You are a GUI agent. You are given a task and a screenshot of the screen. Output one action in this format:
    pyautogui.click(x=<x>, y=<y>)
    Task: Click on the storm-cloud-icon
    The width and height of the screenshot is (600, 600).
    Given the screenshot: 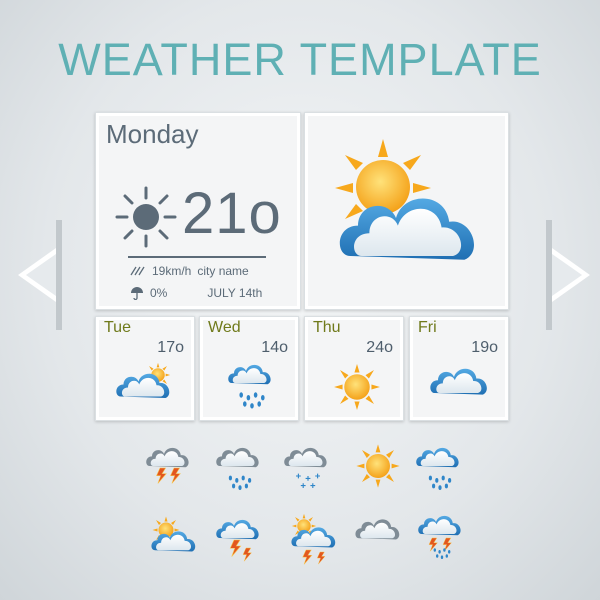 What is the action you would take?
    pyautogui.click(x=167, y=465)
    